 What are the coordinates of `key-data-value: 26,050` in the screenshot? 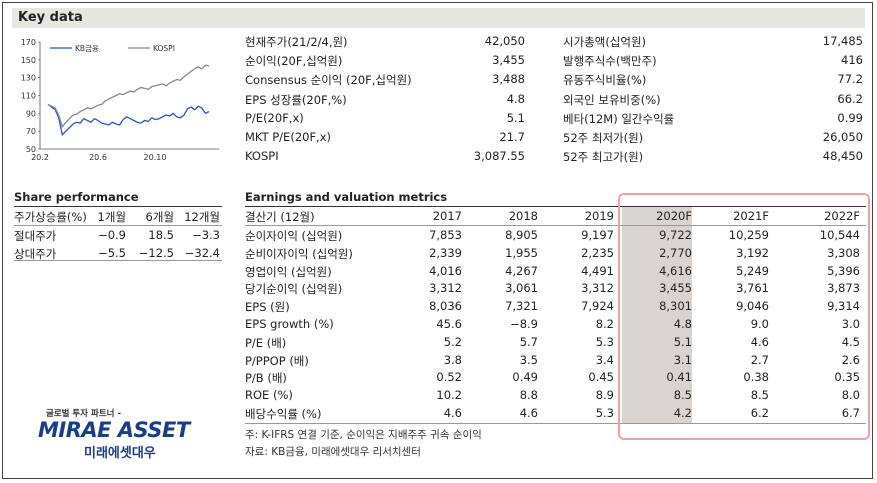 It's located at (842, 137).